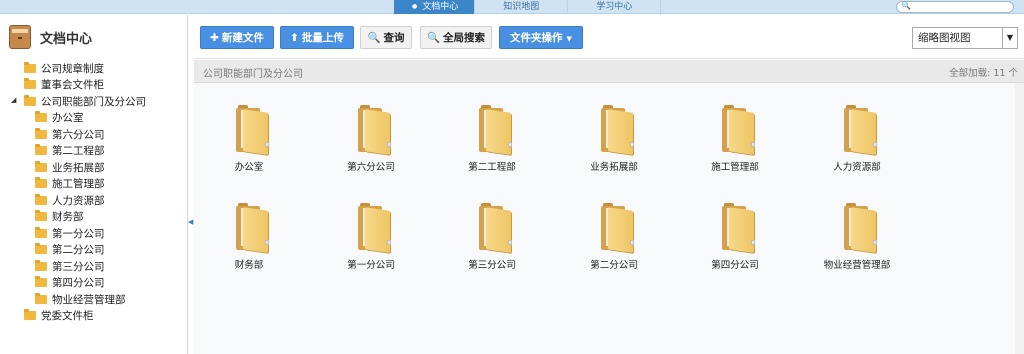 The width and height of the screenshot is (1024, 354). What do you see at coordinates (94, 151) in the screenshot?
I see `tree-item: 第二工程部` at bounding box center [94, 151].